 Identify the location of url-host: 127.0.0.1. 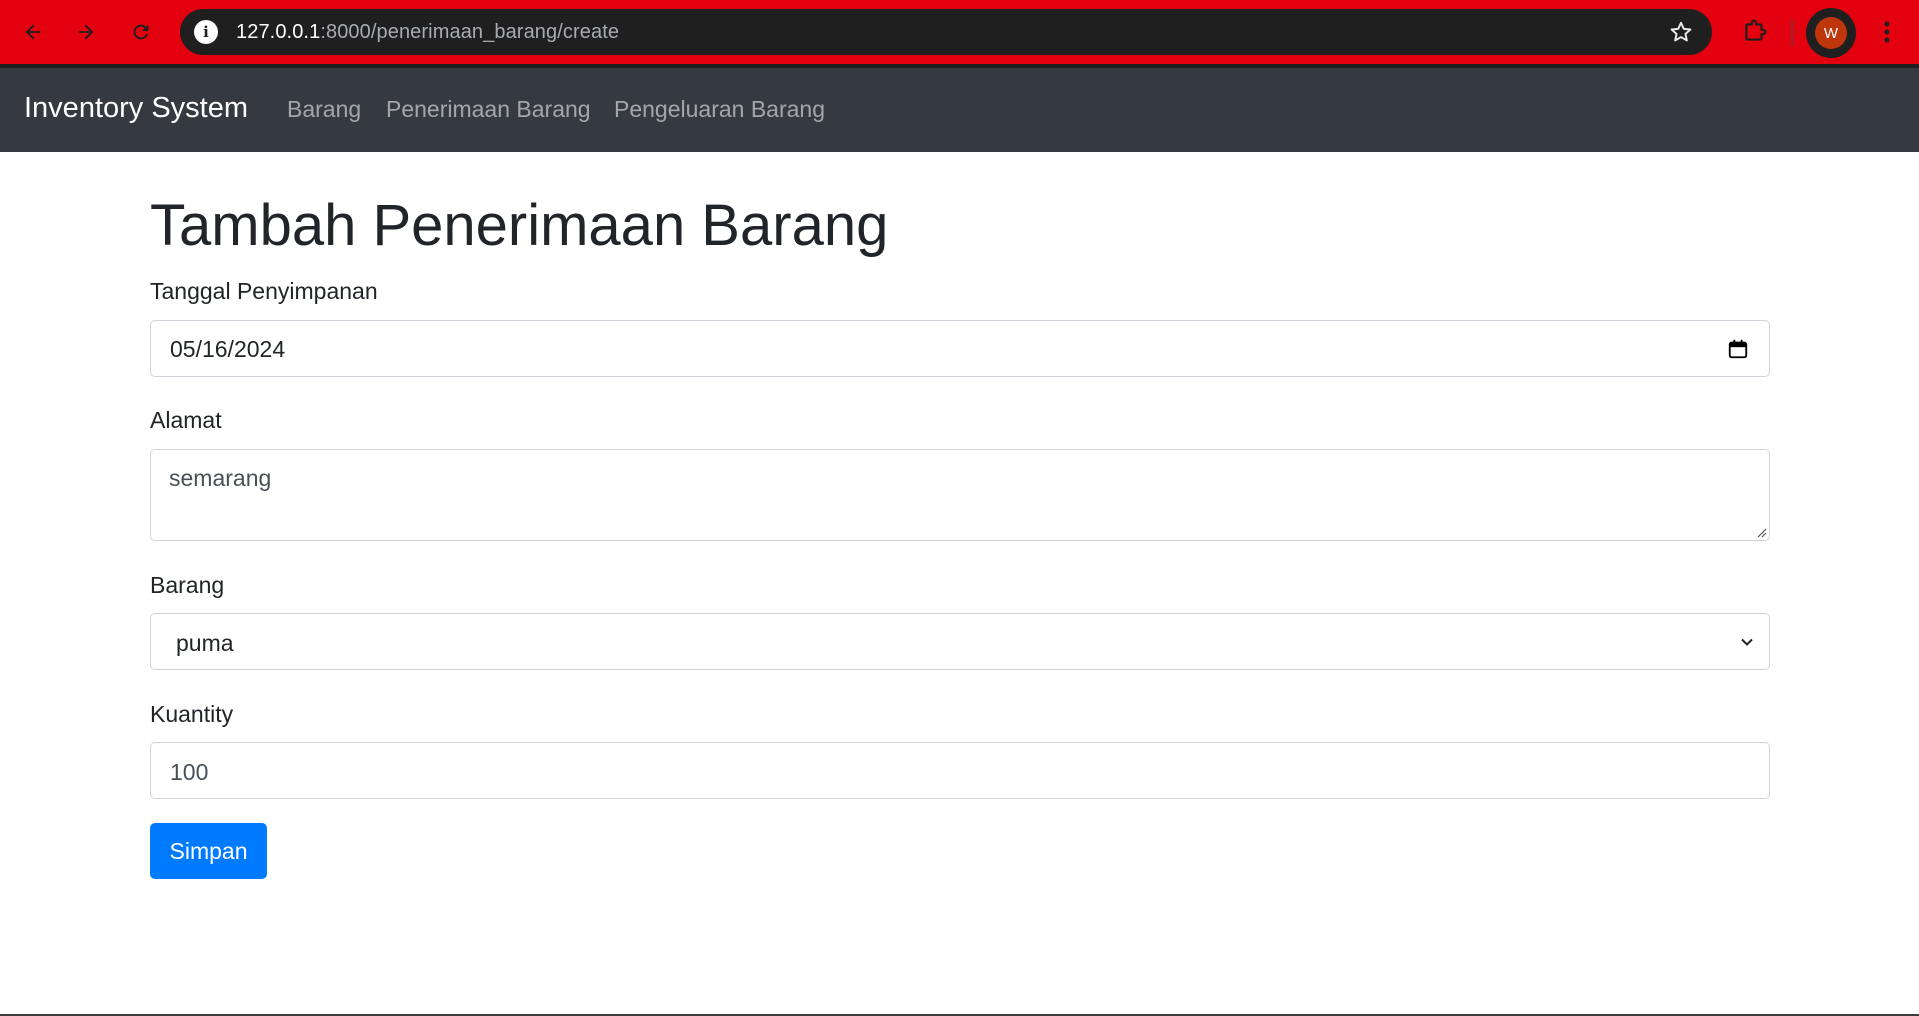
(278, 32).